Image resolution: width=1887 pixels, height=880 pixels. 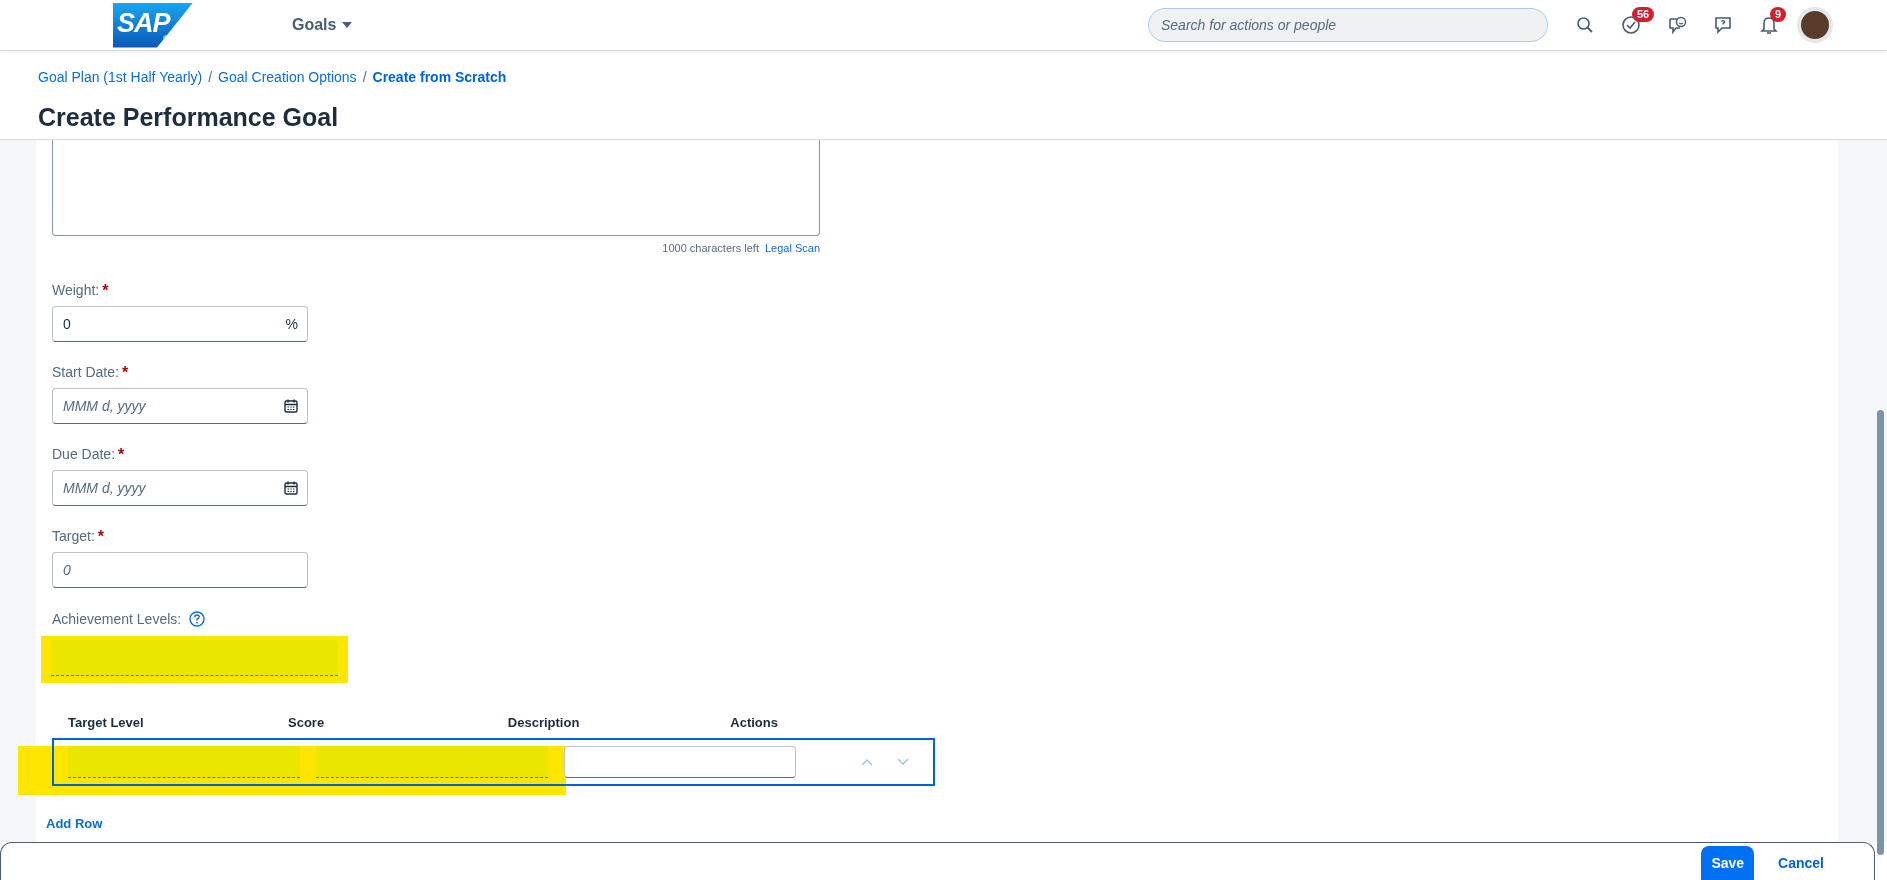 I want to click on breadcrumb-link: Goal Creation Options, so click(x=287, y=77).